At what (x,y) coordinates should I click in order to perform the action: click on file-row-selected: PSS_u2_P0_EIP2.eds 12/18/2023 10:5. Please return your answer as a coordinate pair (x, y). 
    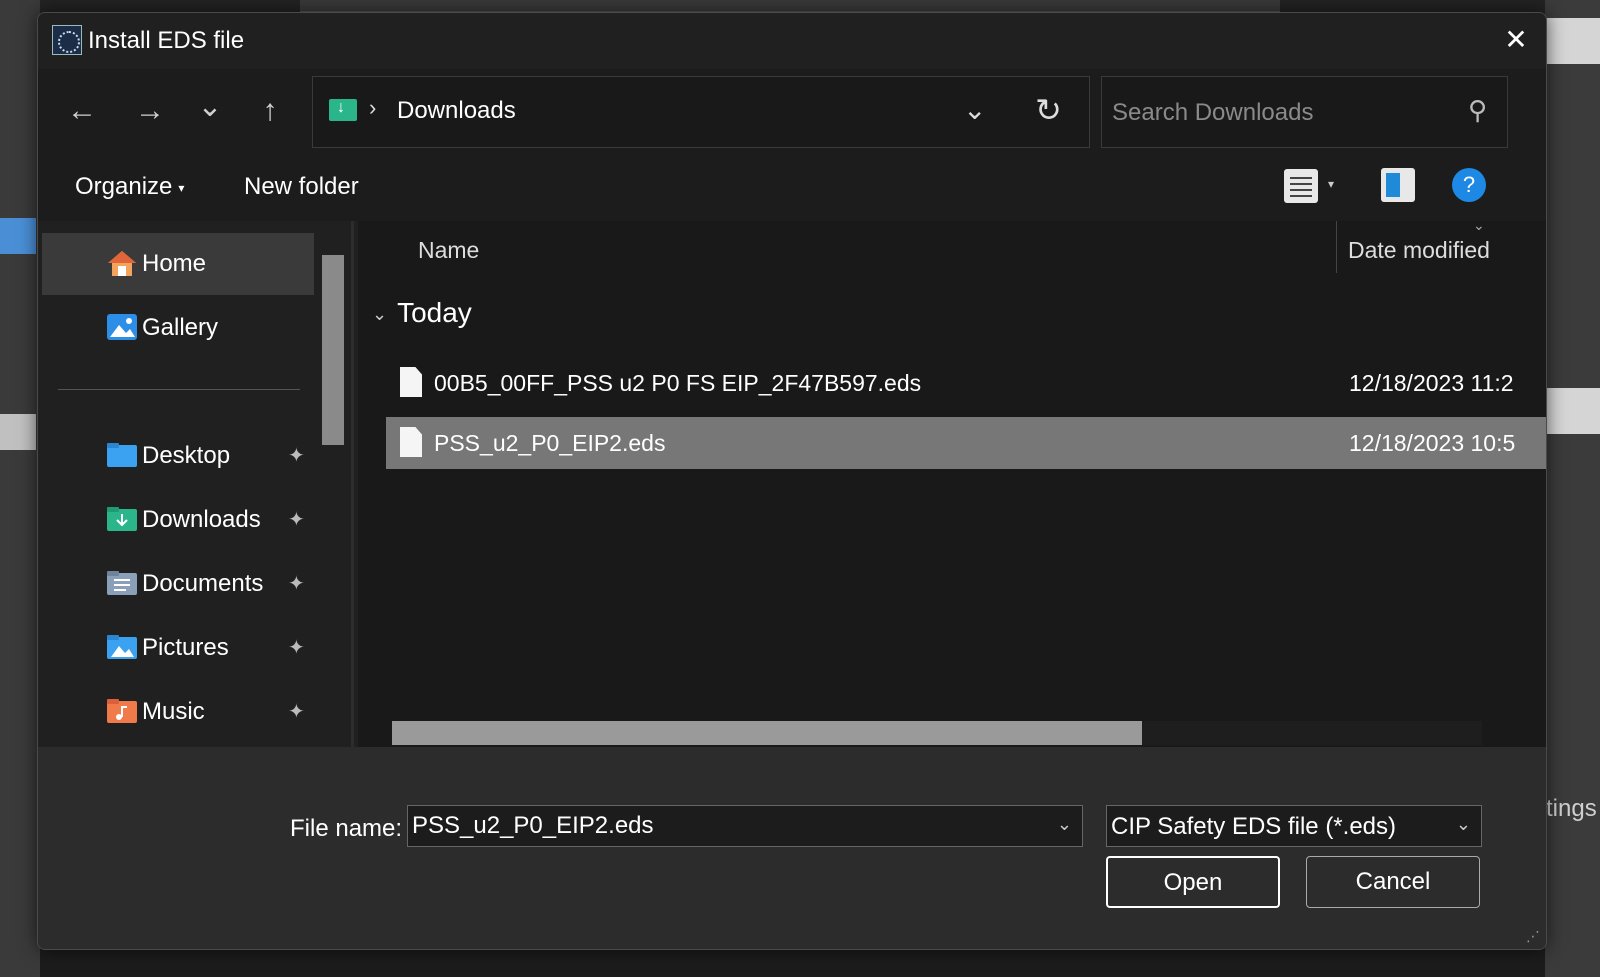
    Looking at the image, I should click on (966, 443).